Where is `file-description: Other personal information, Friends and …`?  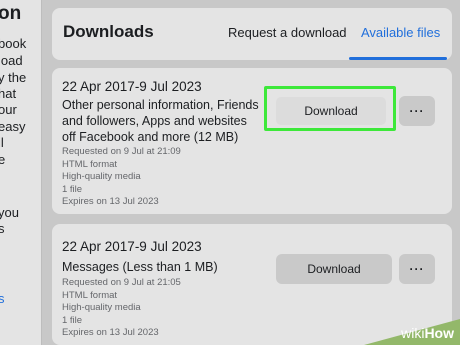
file-description: Other personal information, Friends and … is located at coordinates (160, 121).